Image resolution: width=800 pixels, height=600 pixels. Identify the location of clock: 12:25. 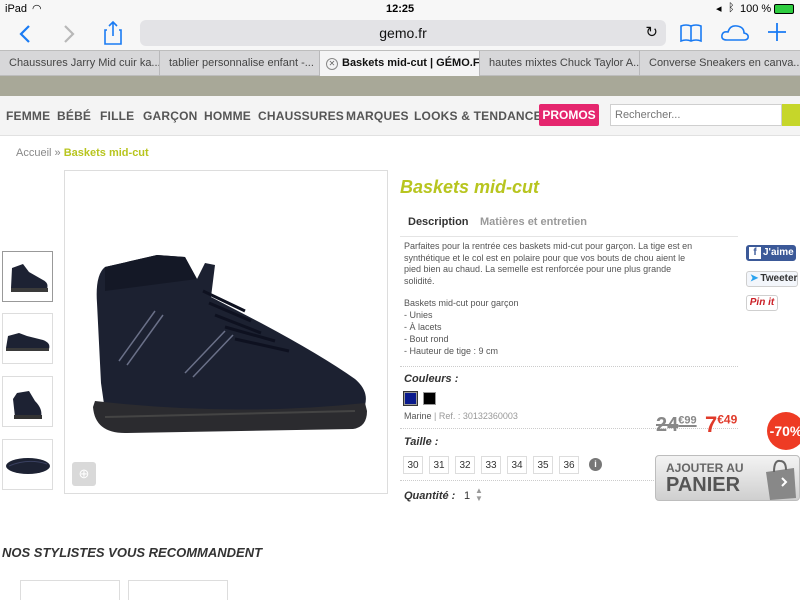
(400, 9).